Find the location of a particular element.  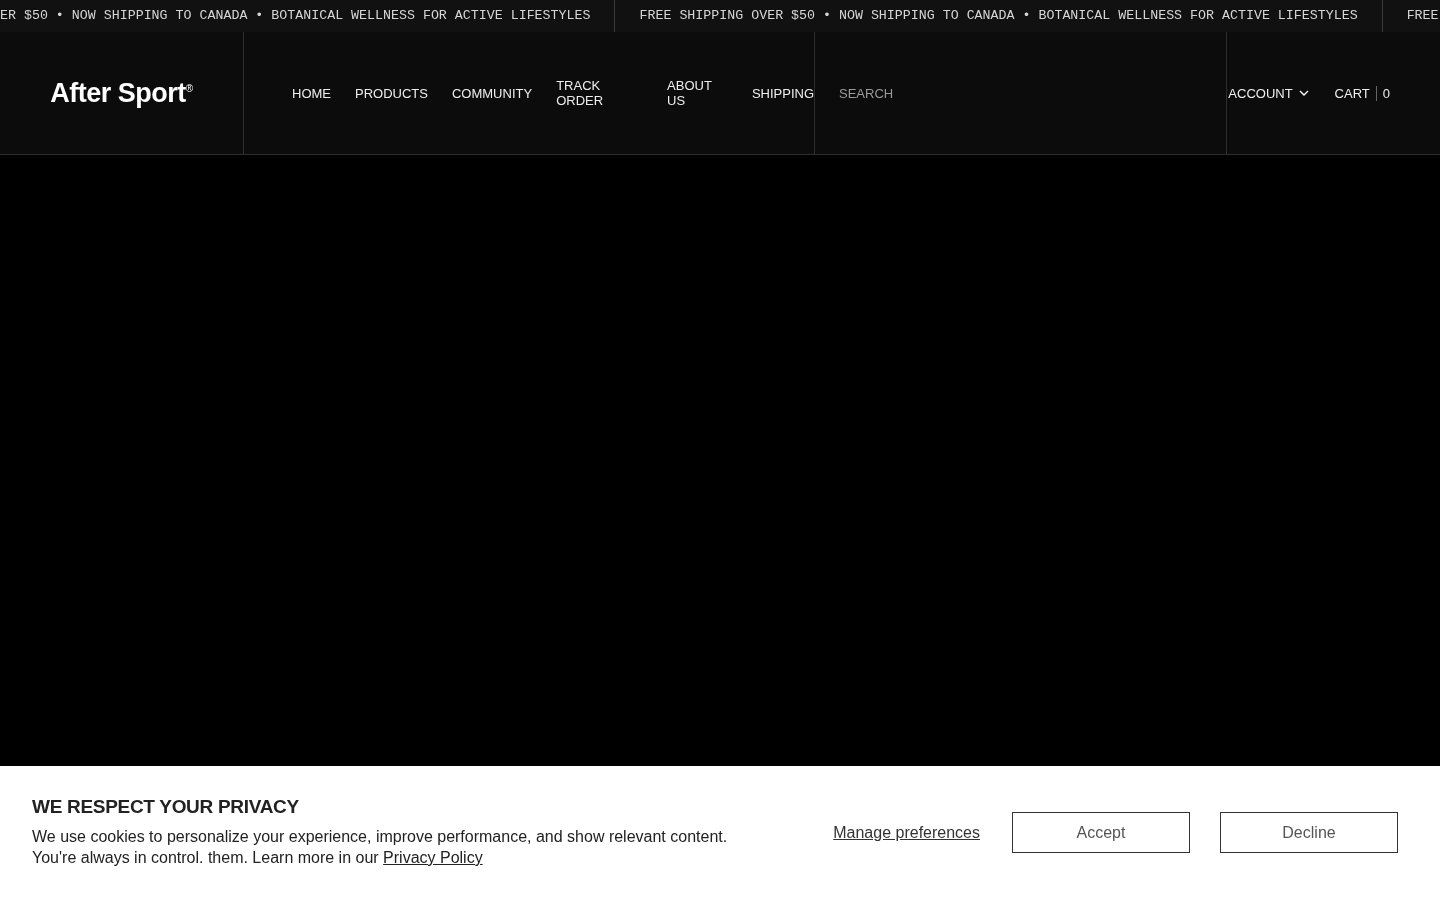

manage-preferences-link: Manage preferences is located at coordinates (906, 832).